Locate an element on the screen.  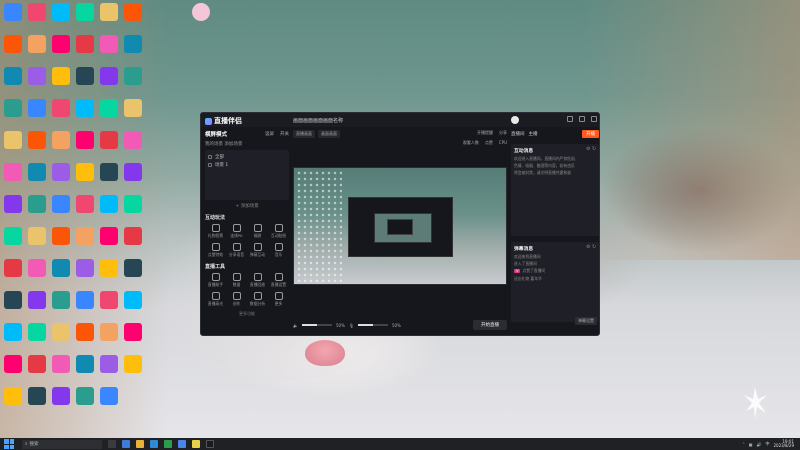
speaker-icon: 🔈 is located at coordinates (295, 325).